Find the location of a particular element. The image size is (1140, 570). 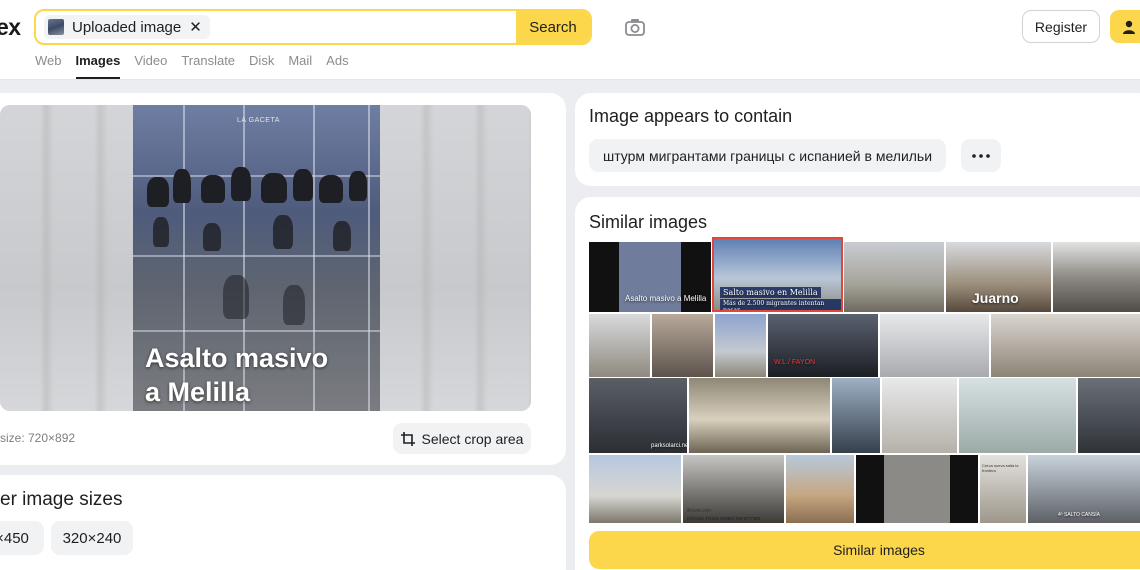

uploaded-image-label: Uploaded image is located at coordinates (127, 27).